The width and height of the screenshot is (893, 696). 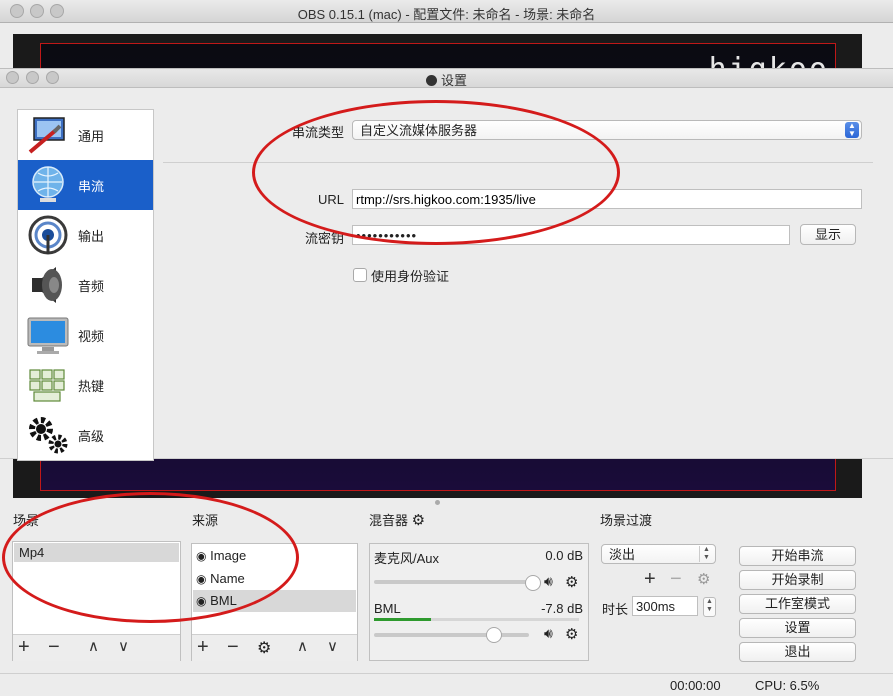 I want to click on sidebar-label-output: 输出, so click(x=91, y=236).